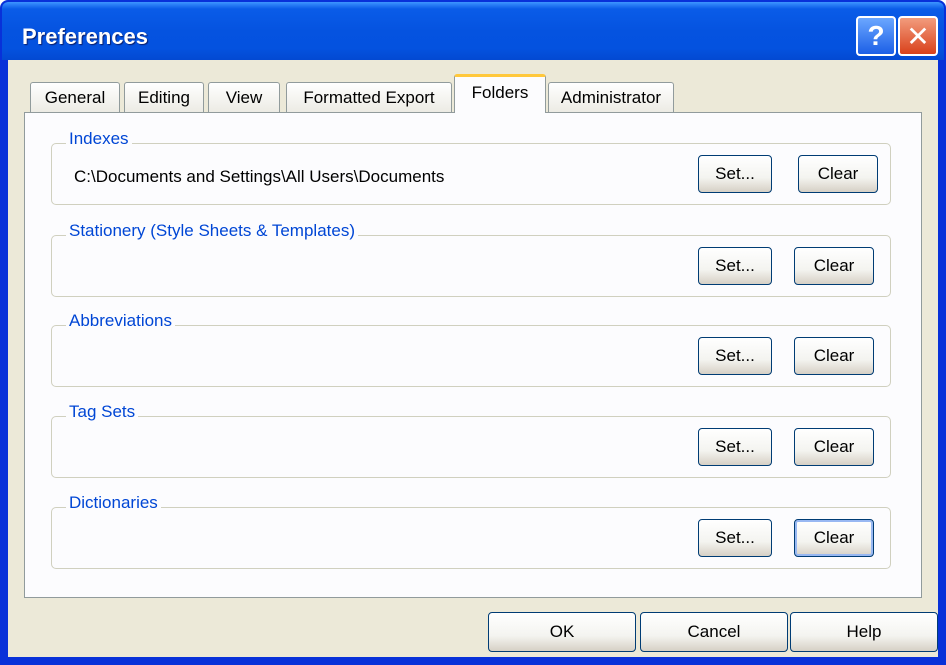  What do you see at coordinates (500, 93) in the screenshot?
I see `tab-folders: Folders` at bounding box center [500, 93].